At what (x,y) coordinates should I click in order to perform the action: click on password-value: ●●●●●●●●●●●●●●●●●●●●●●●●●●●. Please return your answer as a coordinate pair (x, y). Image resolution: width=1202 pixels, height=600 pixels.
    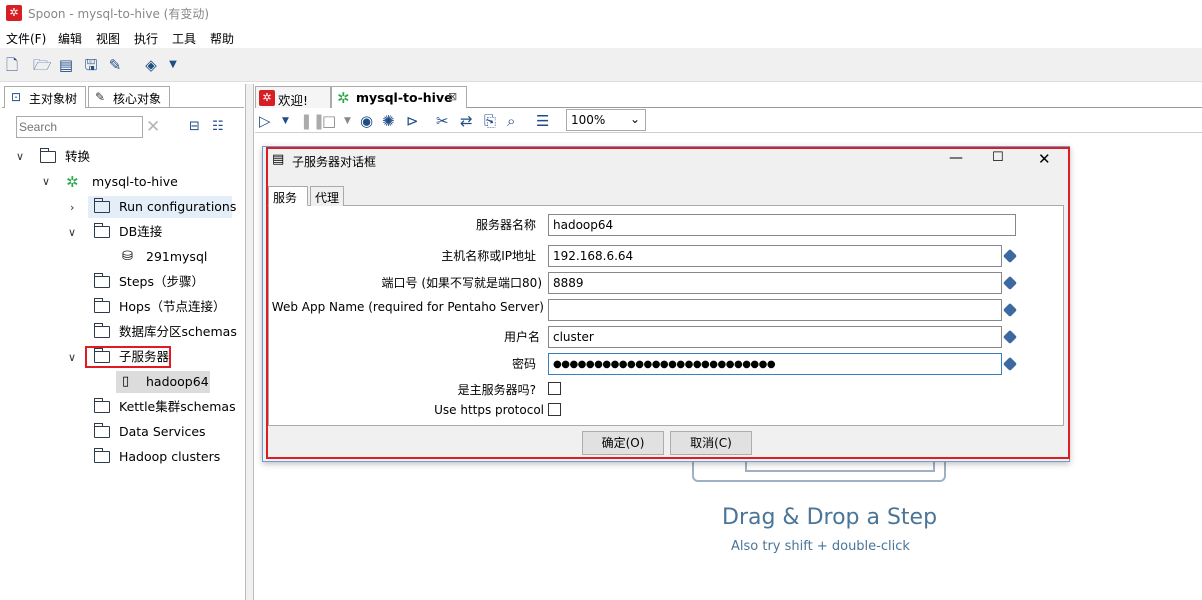
    Looking at the image, I should click on (664, 364).